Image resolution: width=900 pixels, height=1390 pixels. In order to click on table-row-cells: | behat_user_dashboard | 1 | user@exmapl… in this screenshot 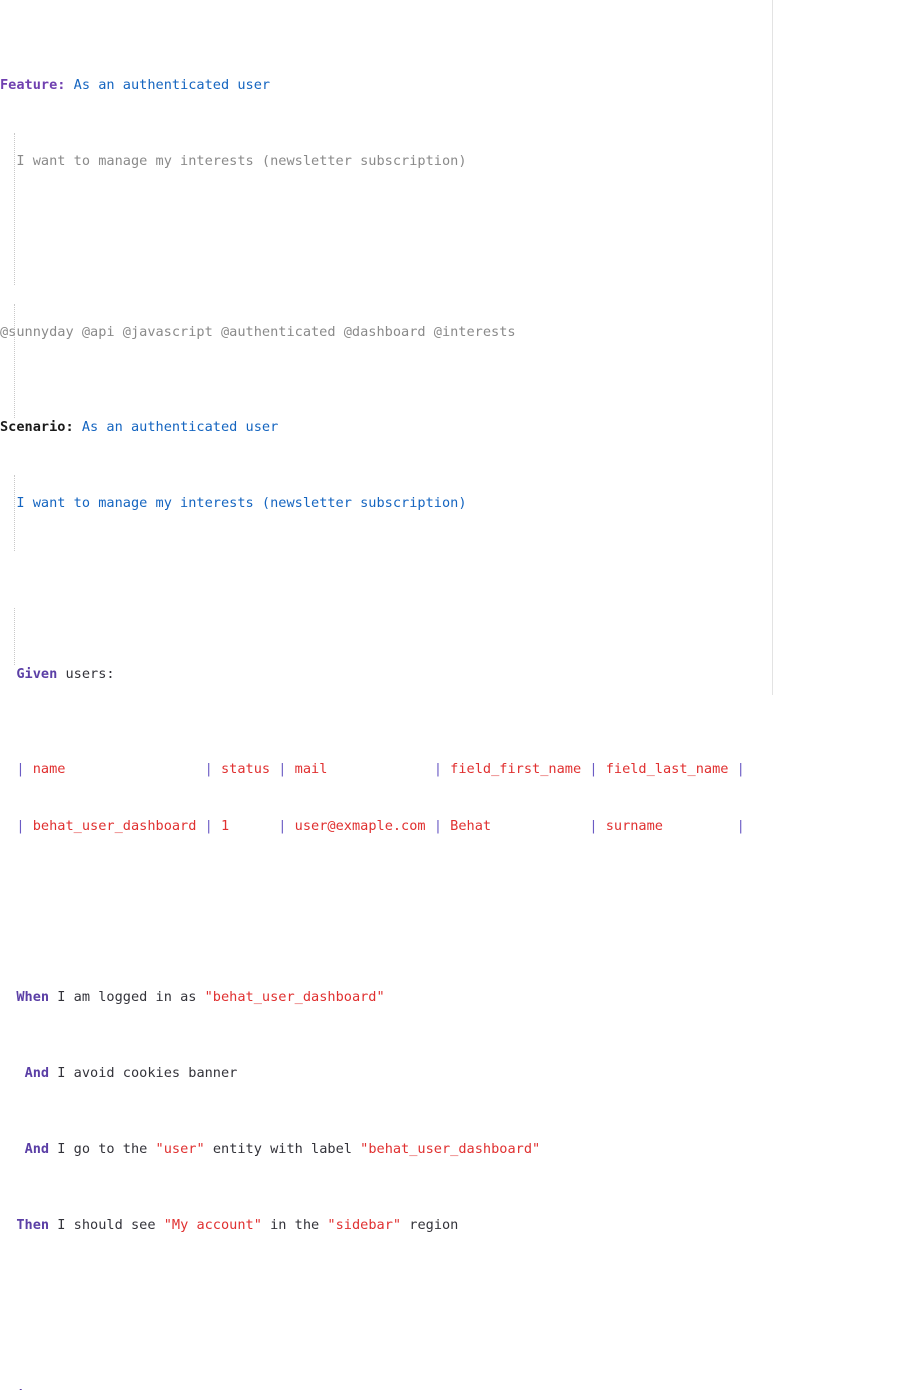, I will do `click(372, 826)`.